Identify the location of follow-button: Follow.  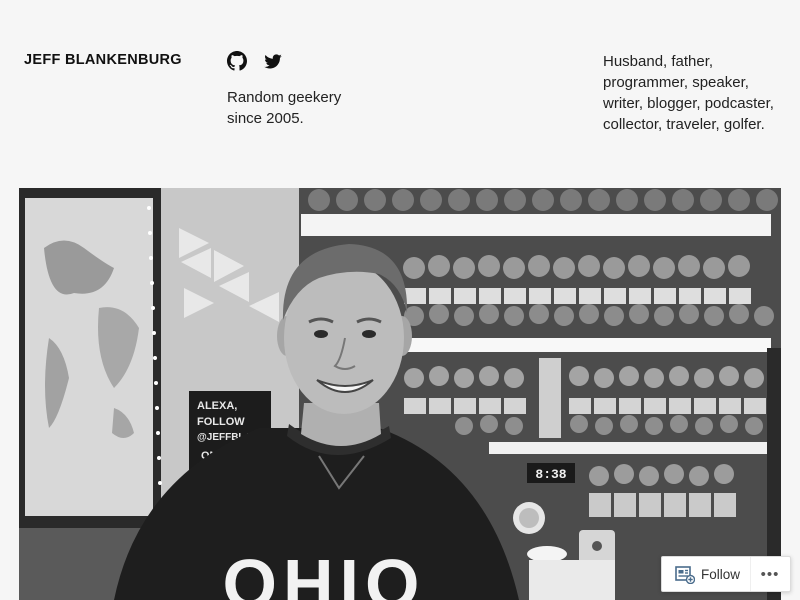
(706, 574).